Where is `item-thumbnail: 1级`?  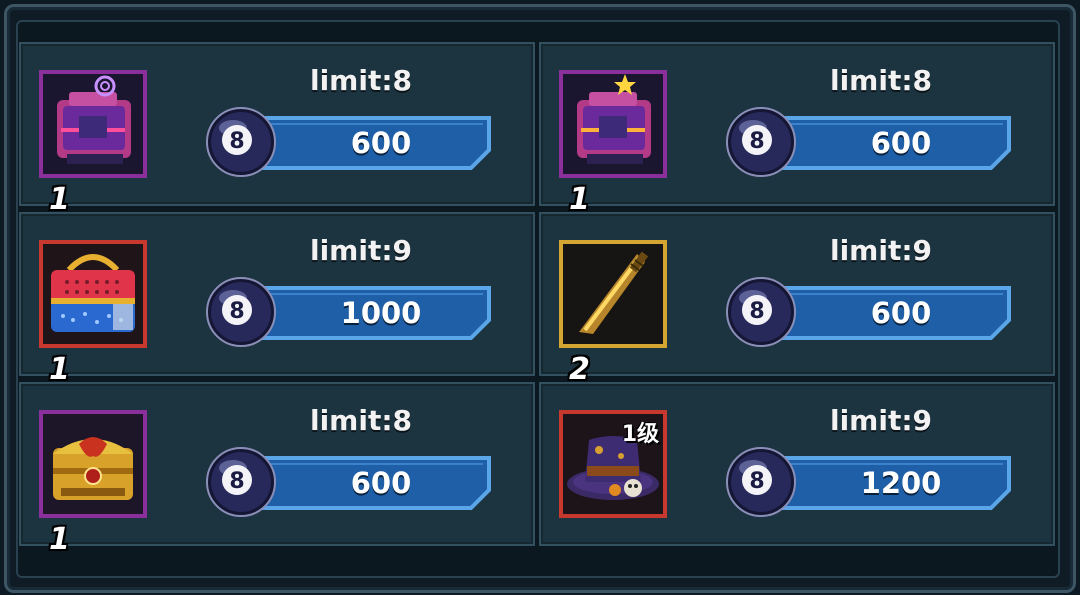
item-thumbnail: 1级 is located at coordinates (613, 464).